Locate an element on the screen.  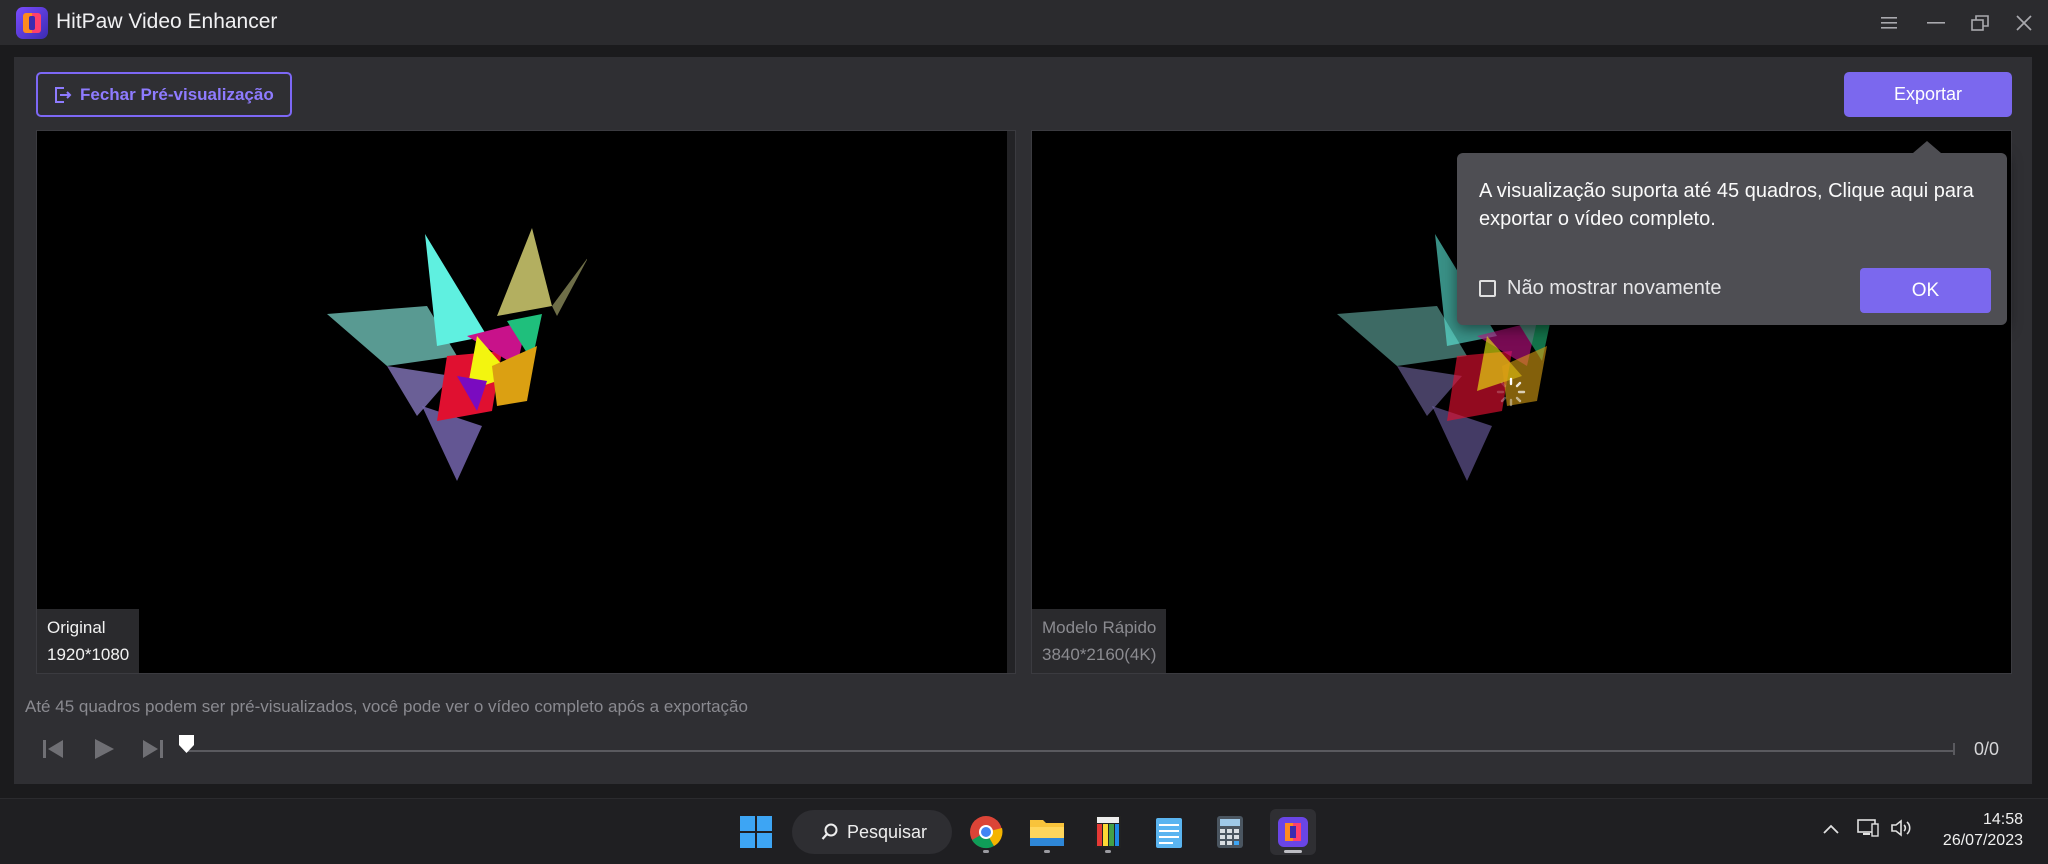
system-clock: 14:58 26/07/2023 is located at coordinates (1983, 830).